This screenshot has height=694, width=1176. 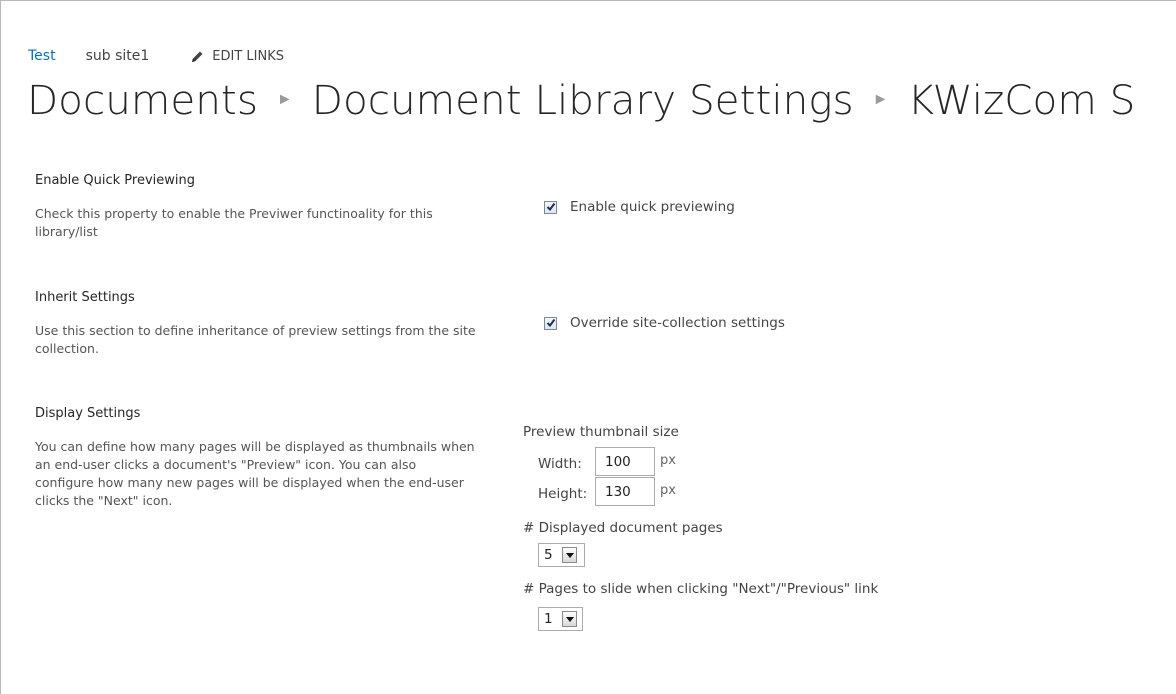 What do you see at coordinates (197, 56) in the screenshot?
I see `pencil-icon` at bounding box center [197, 56].